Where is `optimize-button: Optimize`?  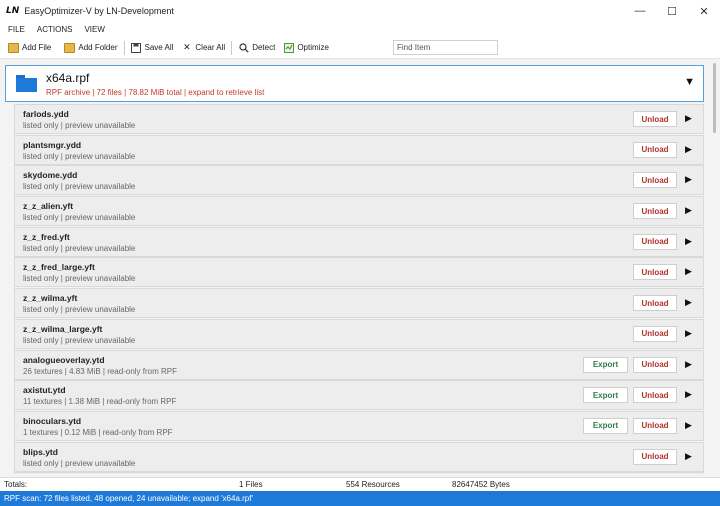 optimize-button: Optimize is located at coordinates (306, 47).